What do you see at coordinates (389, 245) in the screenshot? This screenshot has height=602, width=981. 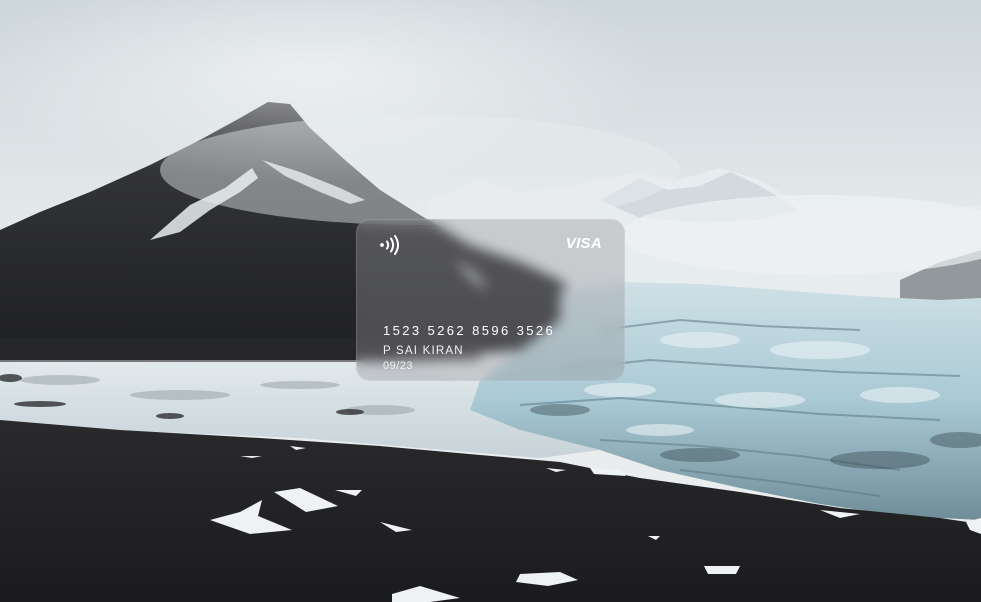 I see `contactless-icon` at bounding box center [389, 245].